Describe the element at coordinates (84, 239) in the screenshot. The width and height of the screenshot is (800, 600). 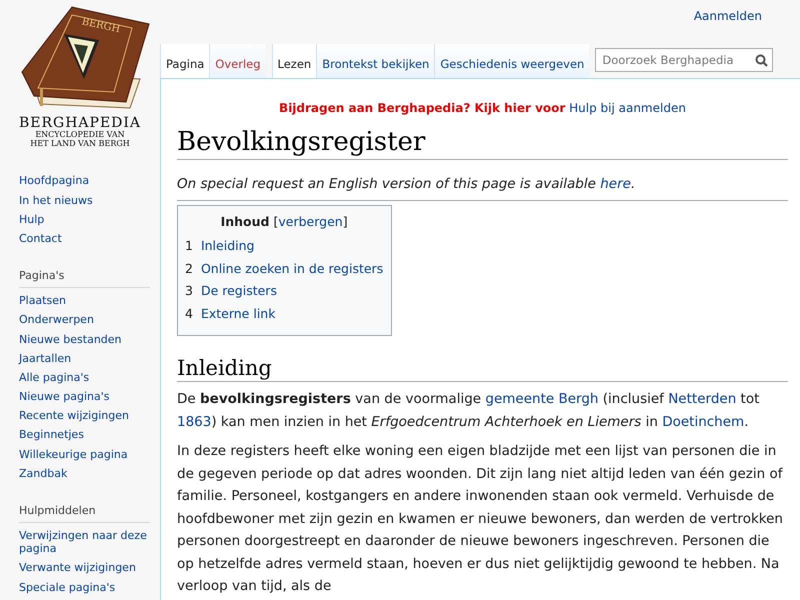
I see `sidebar-link: Contact` at that location.